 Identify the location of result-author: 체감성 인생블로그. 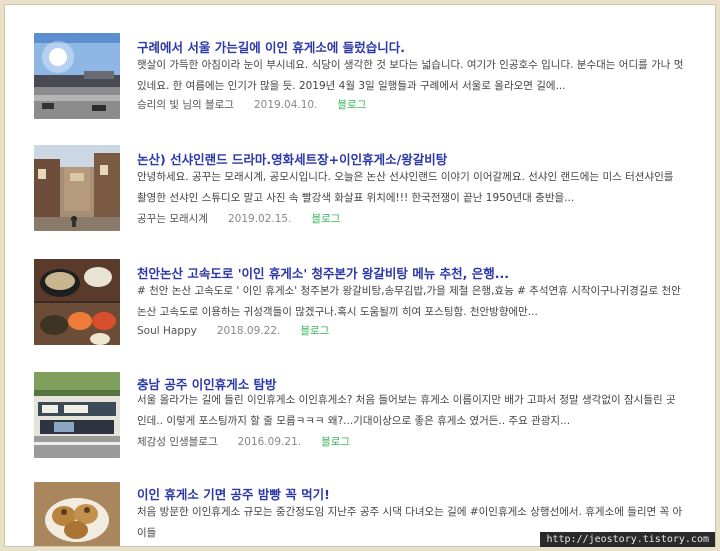
(177, 442).